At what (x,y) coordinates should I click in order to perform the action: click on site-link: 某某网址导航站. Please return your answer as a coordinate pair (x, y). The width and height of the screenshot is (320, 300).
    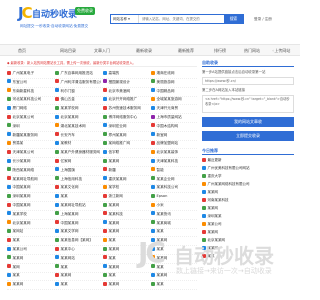
    Looking at the image, I should click on (78, 205).